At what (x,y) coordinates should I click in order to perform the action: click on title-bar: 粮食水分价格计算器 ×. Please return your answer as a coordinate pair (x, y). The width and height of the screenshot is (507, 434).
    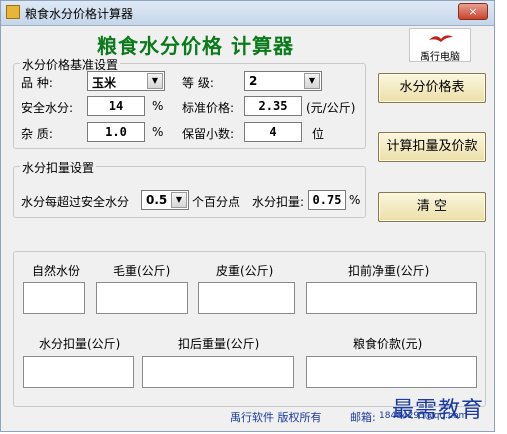
    Looking at the image, I should click on (247, 13).